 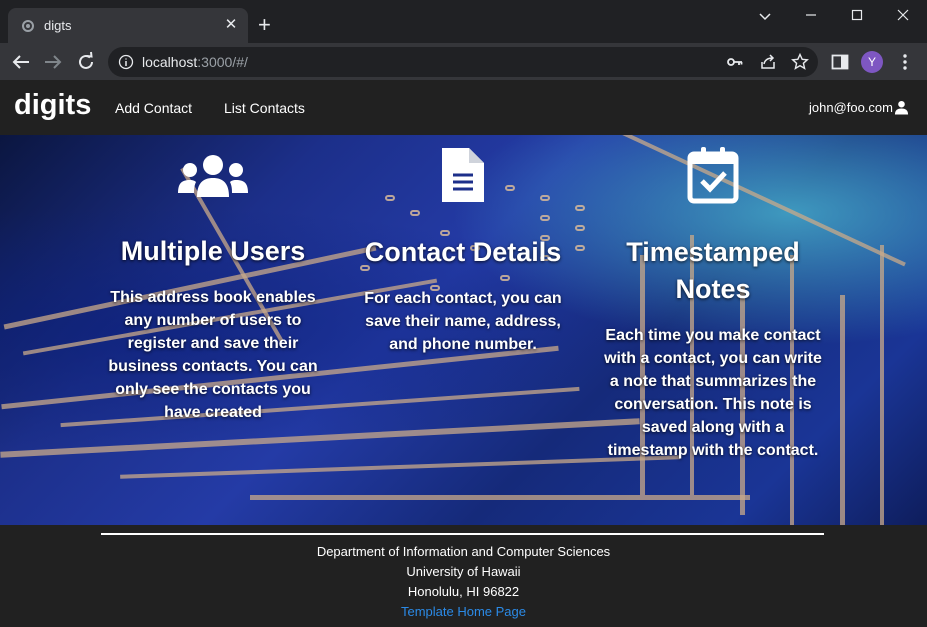 What do you see at coordinates (857, 15) in the screenshot?
I see `maximize-icon` at bounding box center [857, 15].